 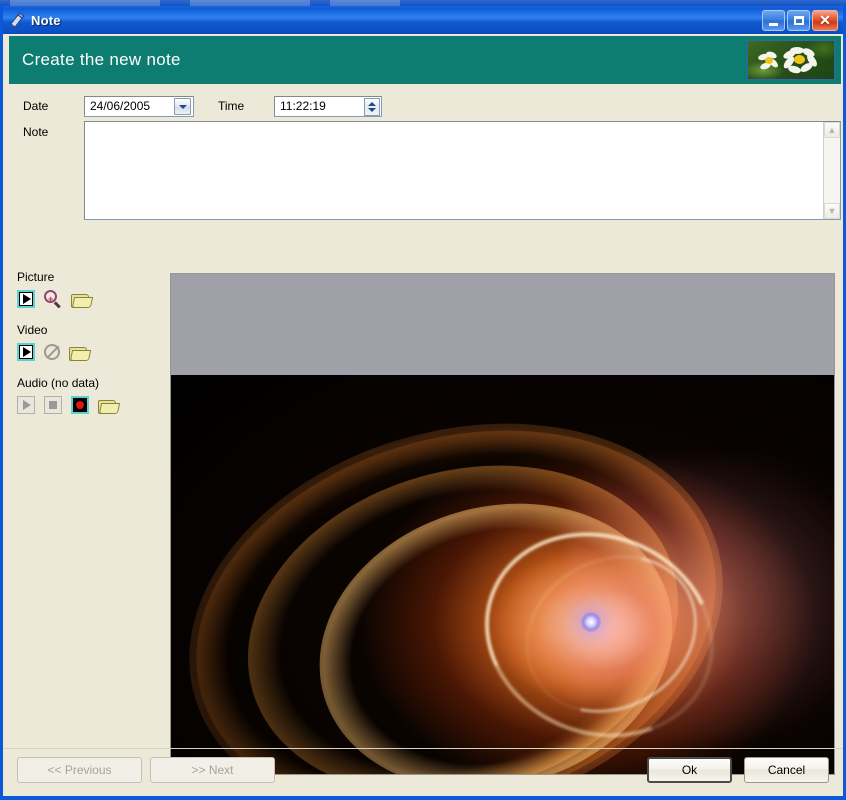 I want to click on note-pen-icon, so click(x=17, y=20).